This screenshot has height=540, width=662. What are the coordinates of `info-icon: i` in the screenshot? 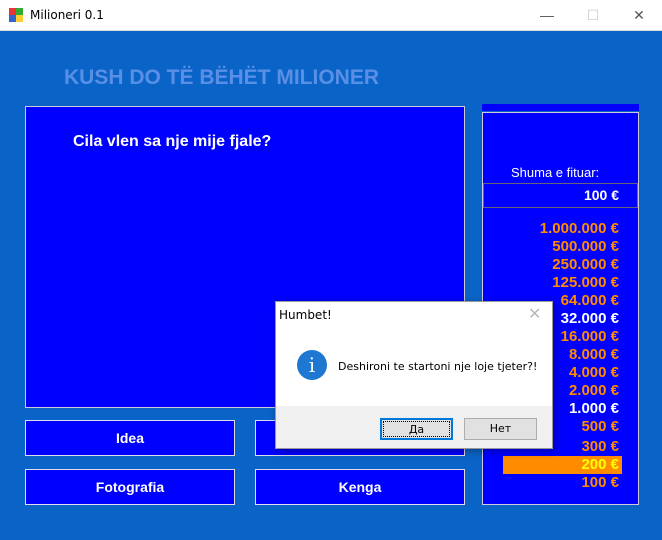 It's located at (312, 365).